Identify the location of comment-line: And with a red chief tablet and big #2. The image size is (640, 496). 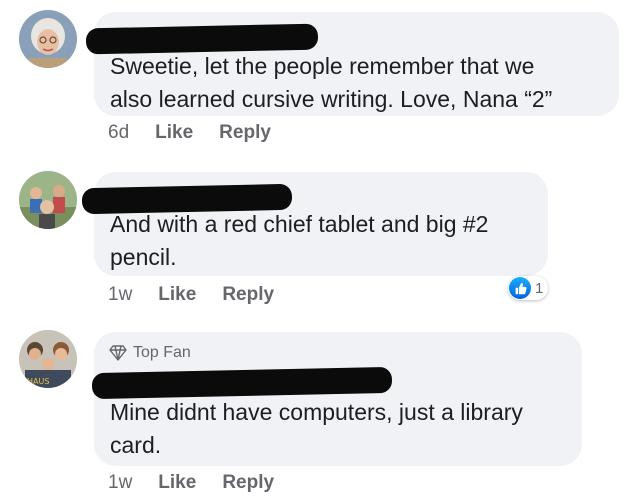
(299, 224).